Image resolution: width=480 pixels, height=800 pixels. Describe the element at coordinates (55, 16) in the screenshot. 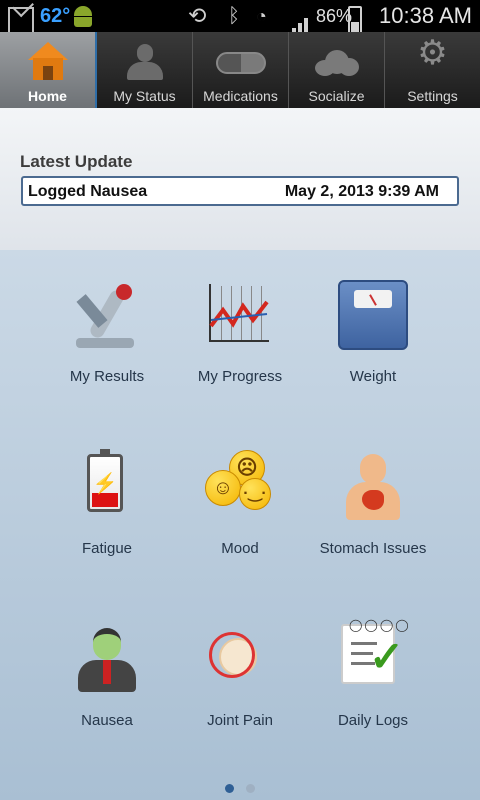

I see `weather-temperature: 62°` at that location.